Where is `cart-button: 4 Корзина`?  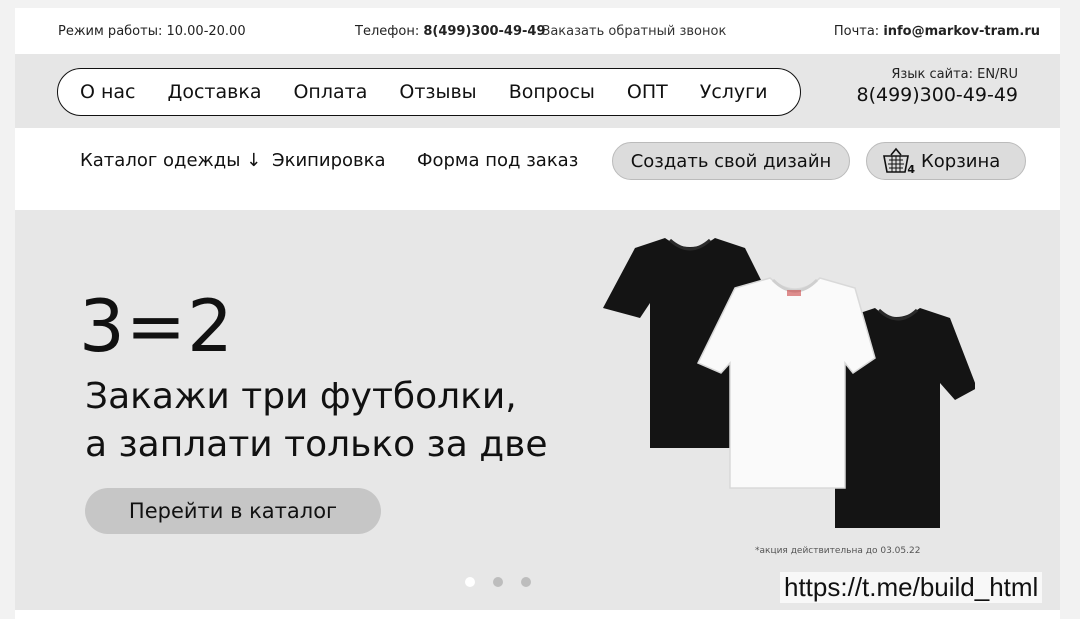
cart-button: 4 Корзина is located at coordinates (946, 161).